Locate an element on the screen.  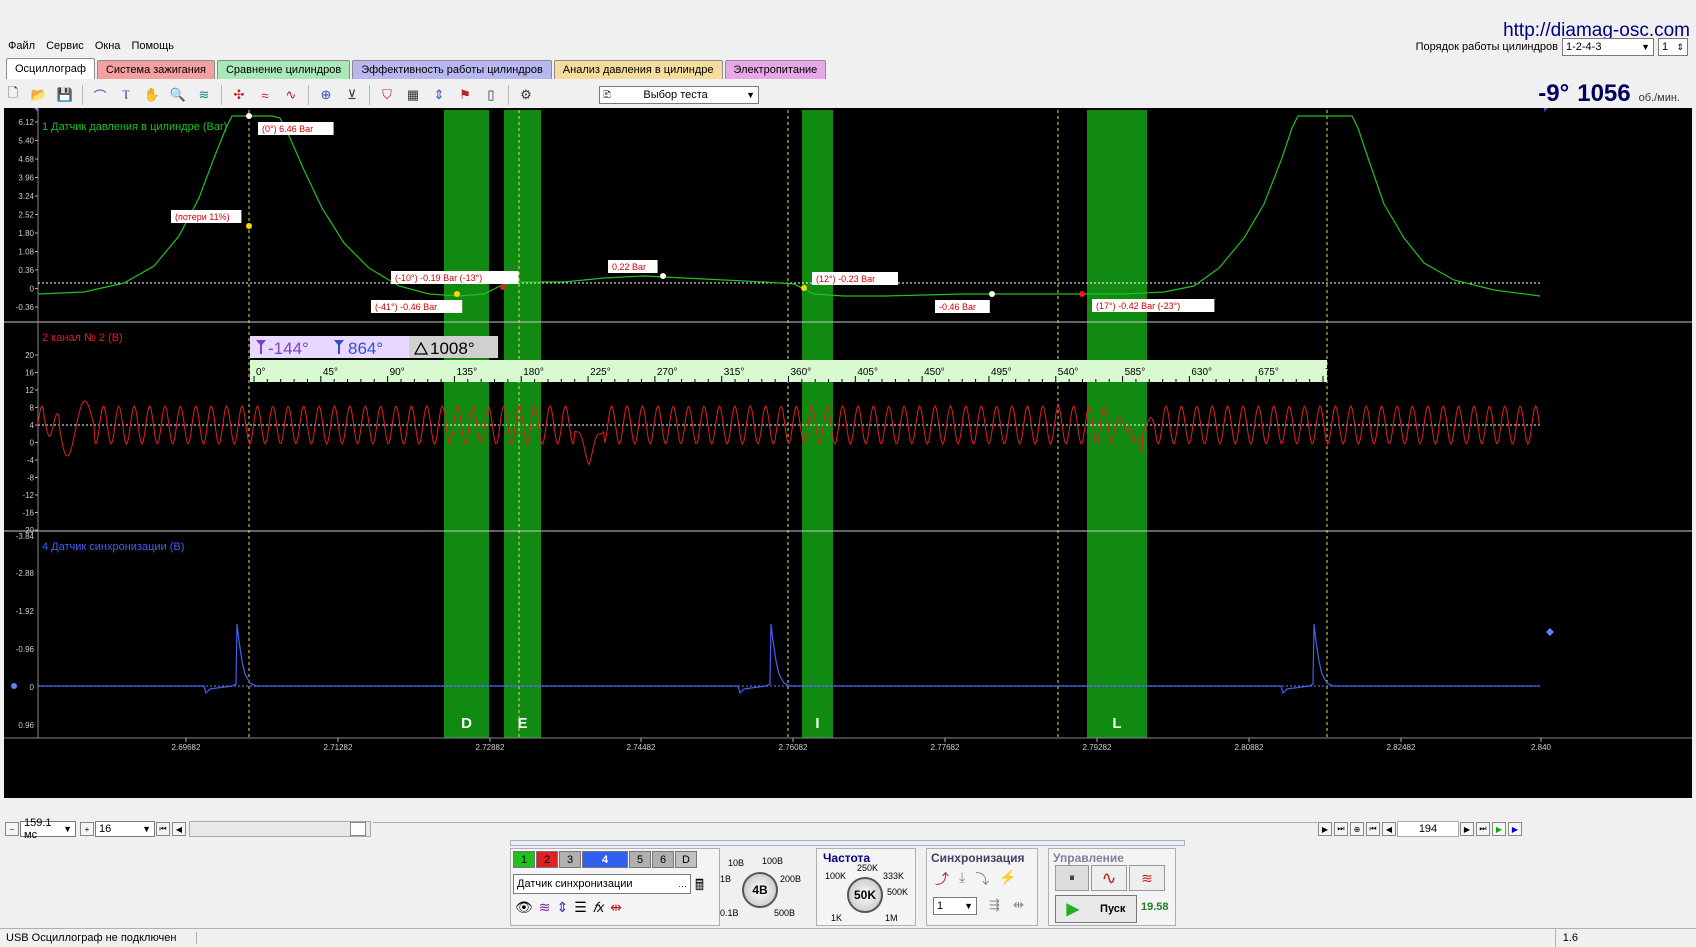
save-icon: 💾 is located at coordinates (65, 95).